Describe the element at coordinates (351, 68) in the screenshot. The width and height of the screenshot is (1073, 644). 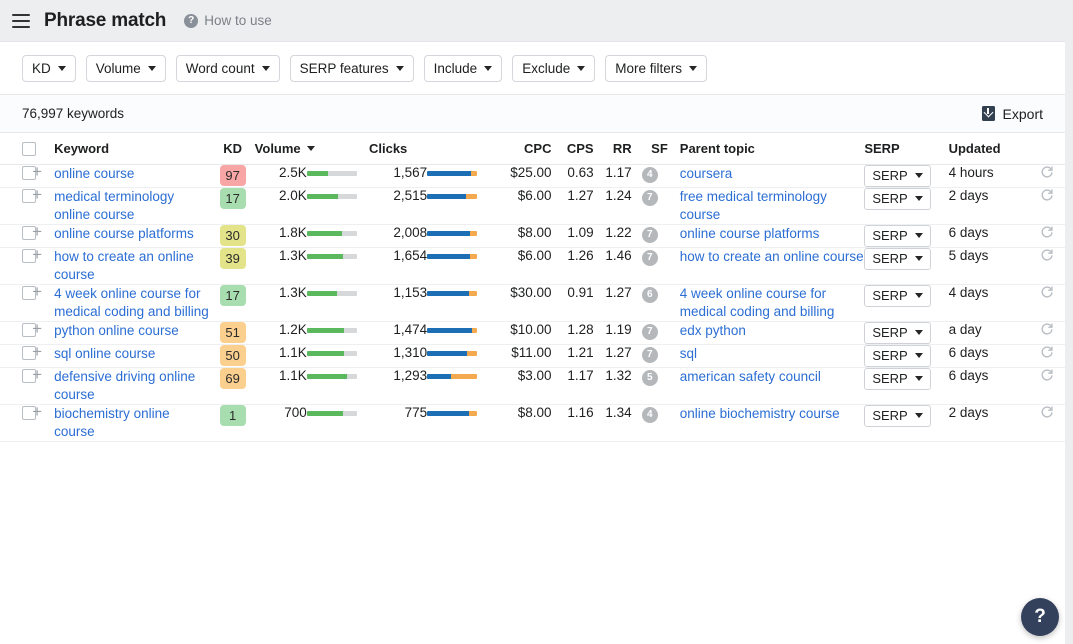
I see `filter-serp-features-button: SERP features` at that location.